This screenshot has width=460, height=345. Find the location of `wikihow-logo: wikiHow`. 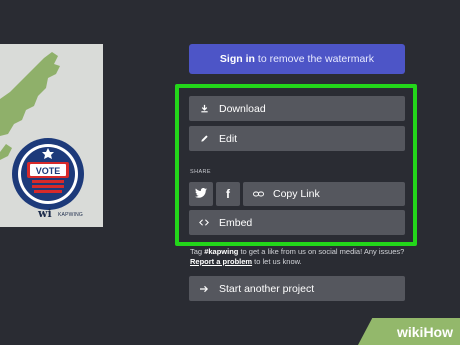

wikihow-logo: wikiHow is located at coordinates (409, 331).